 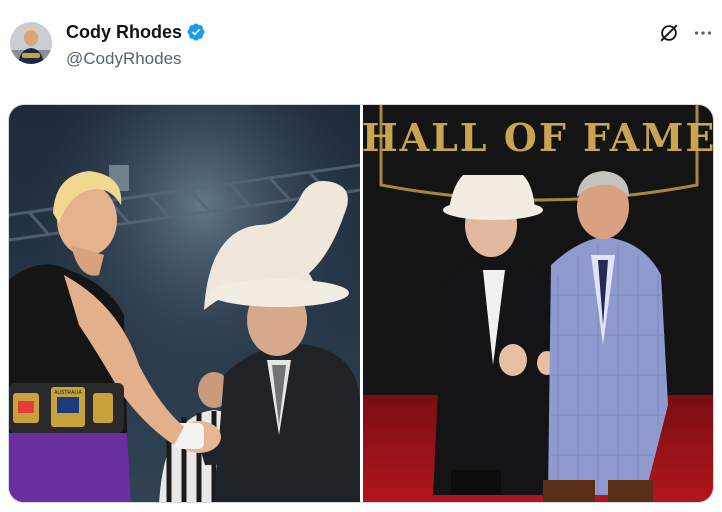 What do you see at coordinates (124, 32) in the screenshot?
I see `display-name: Cody Rhodes` at bounding box center [124, 32].